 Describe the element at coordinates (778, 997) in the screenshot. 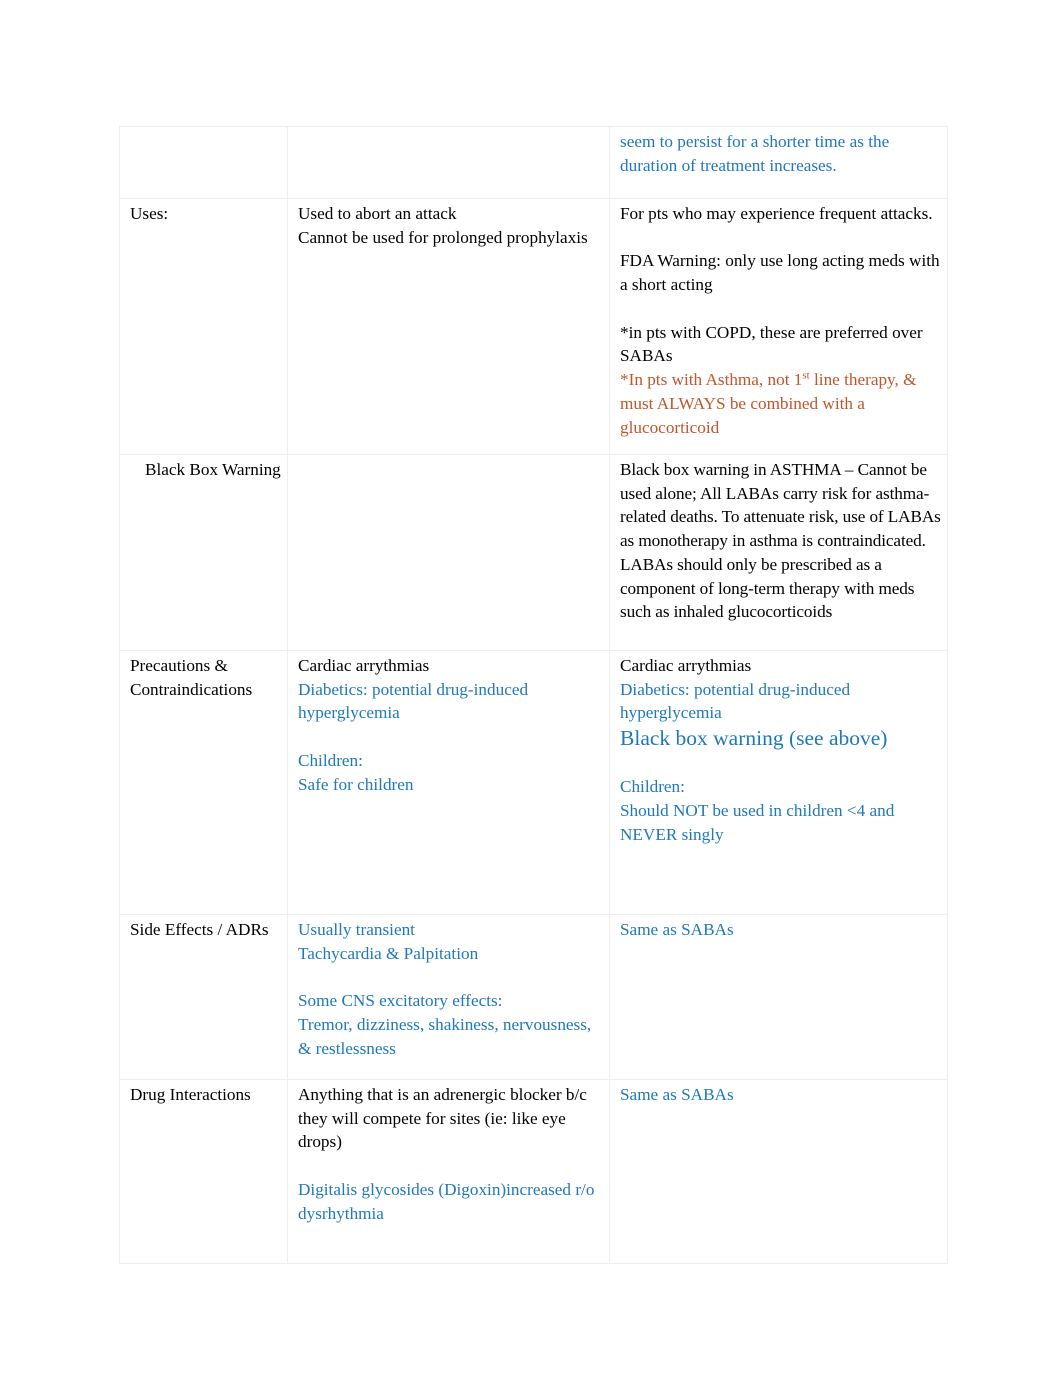

I see `cell-col3-side-effects: Same as SABAs` at that location.